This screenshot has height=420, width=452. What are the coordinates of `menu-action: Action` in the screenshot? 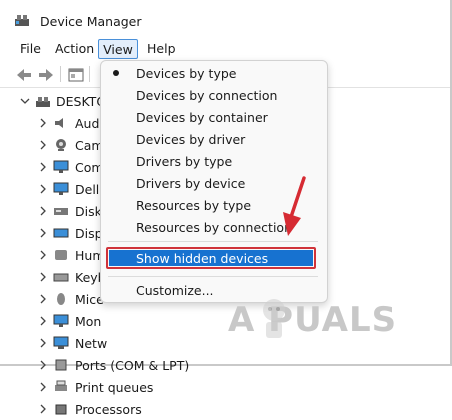 It's located at (74, 49).